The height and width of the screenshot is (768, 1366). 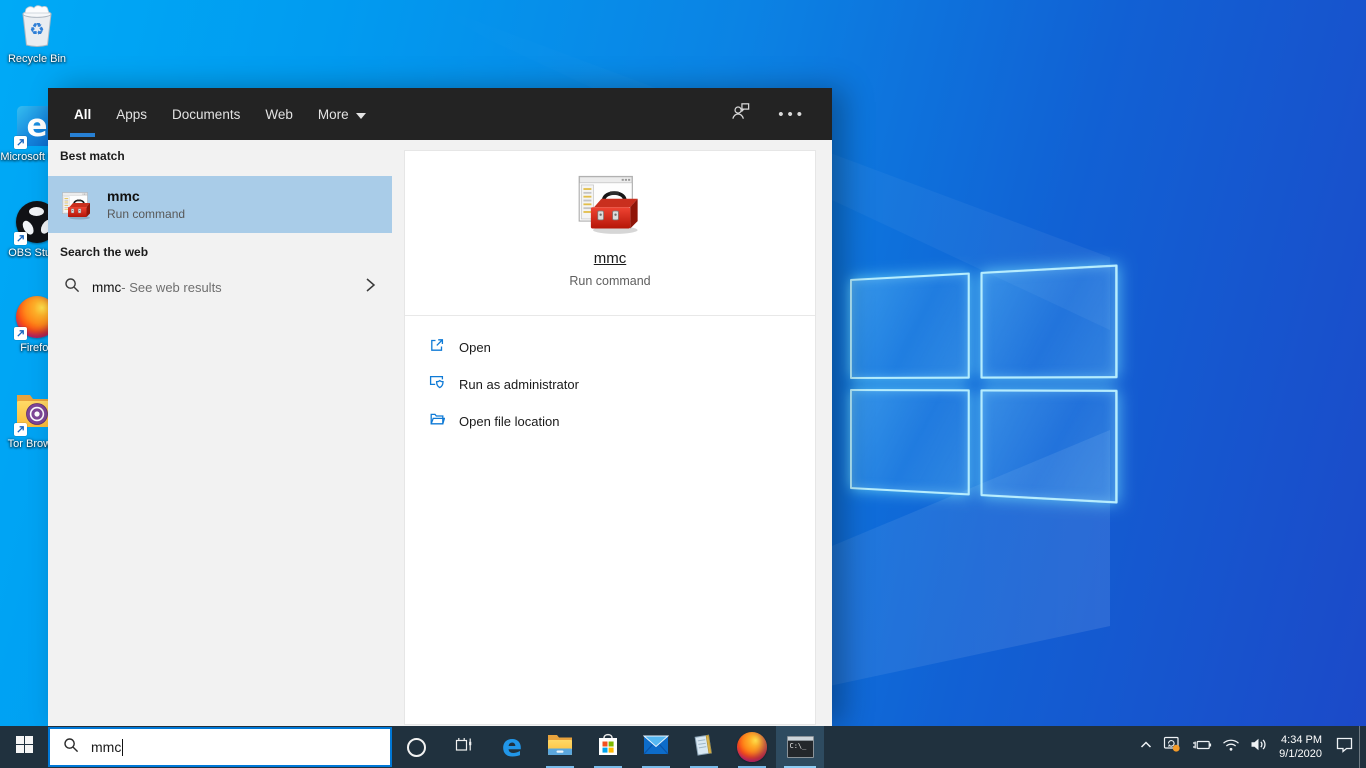 I want to click on volume-icon, so click(x=1259, y=747).